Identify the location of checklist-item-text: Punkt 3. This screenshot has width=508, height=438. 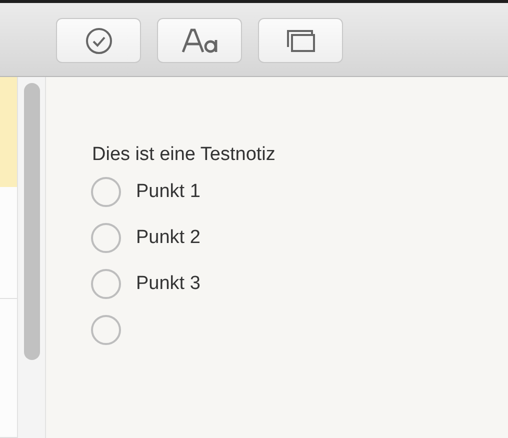
(168, 284).